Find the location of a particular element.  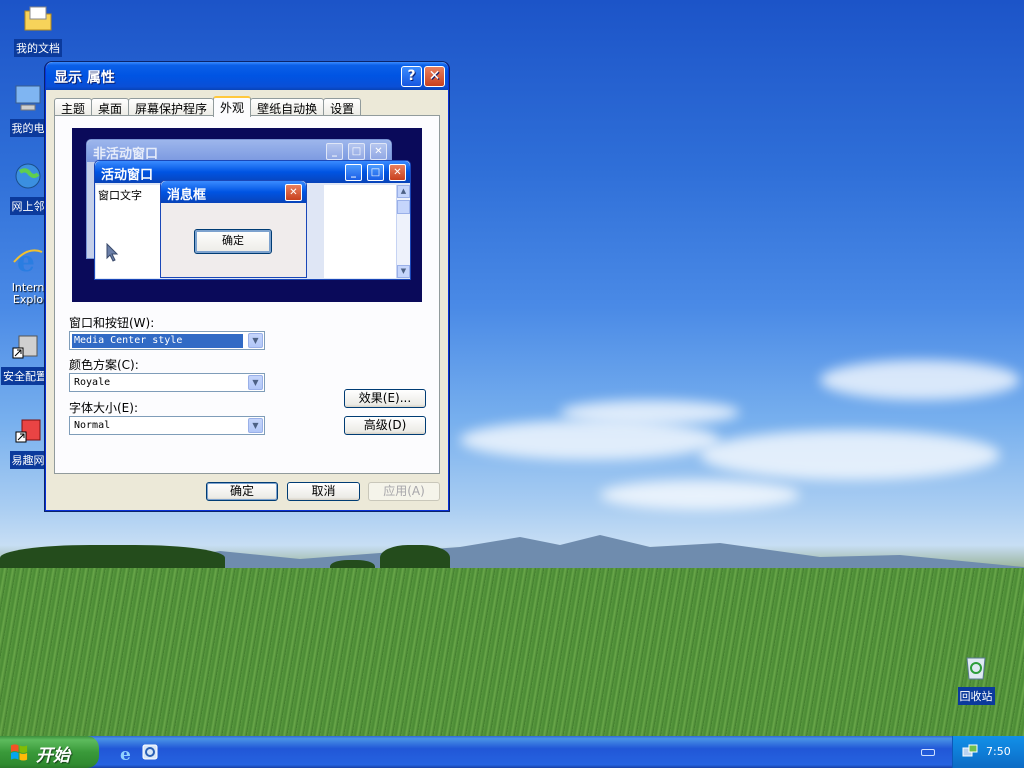

desktop-icon-label: 回收站 is located at coordinates (976, 696).